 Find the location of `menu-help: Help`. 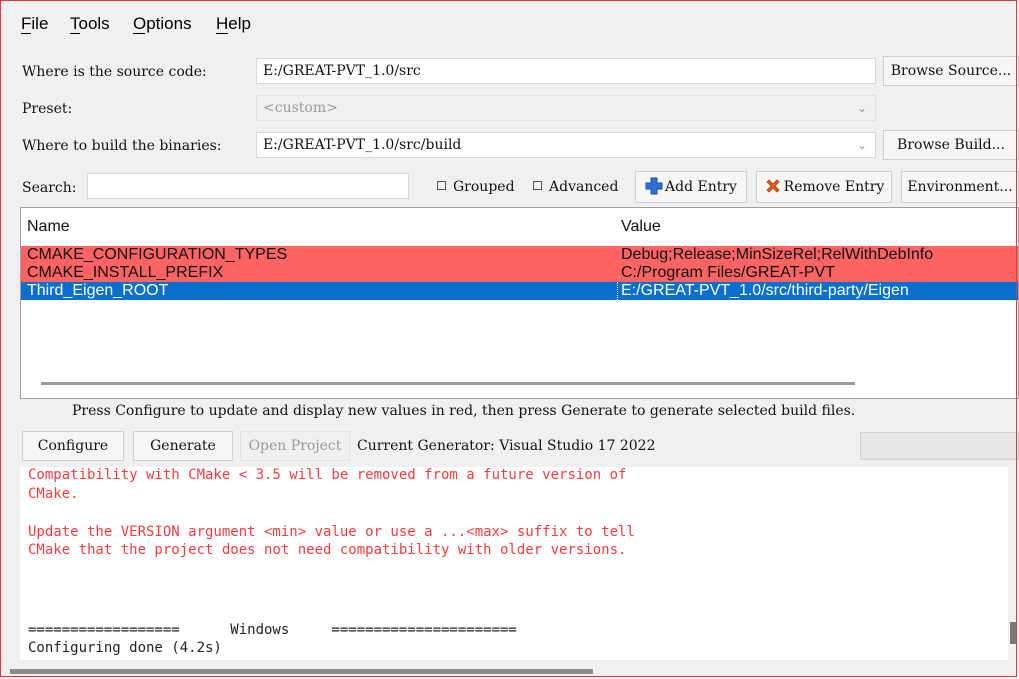

menu-help: Help is located at coordinates (233, 24).